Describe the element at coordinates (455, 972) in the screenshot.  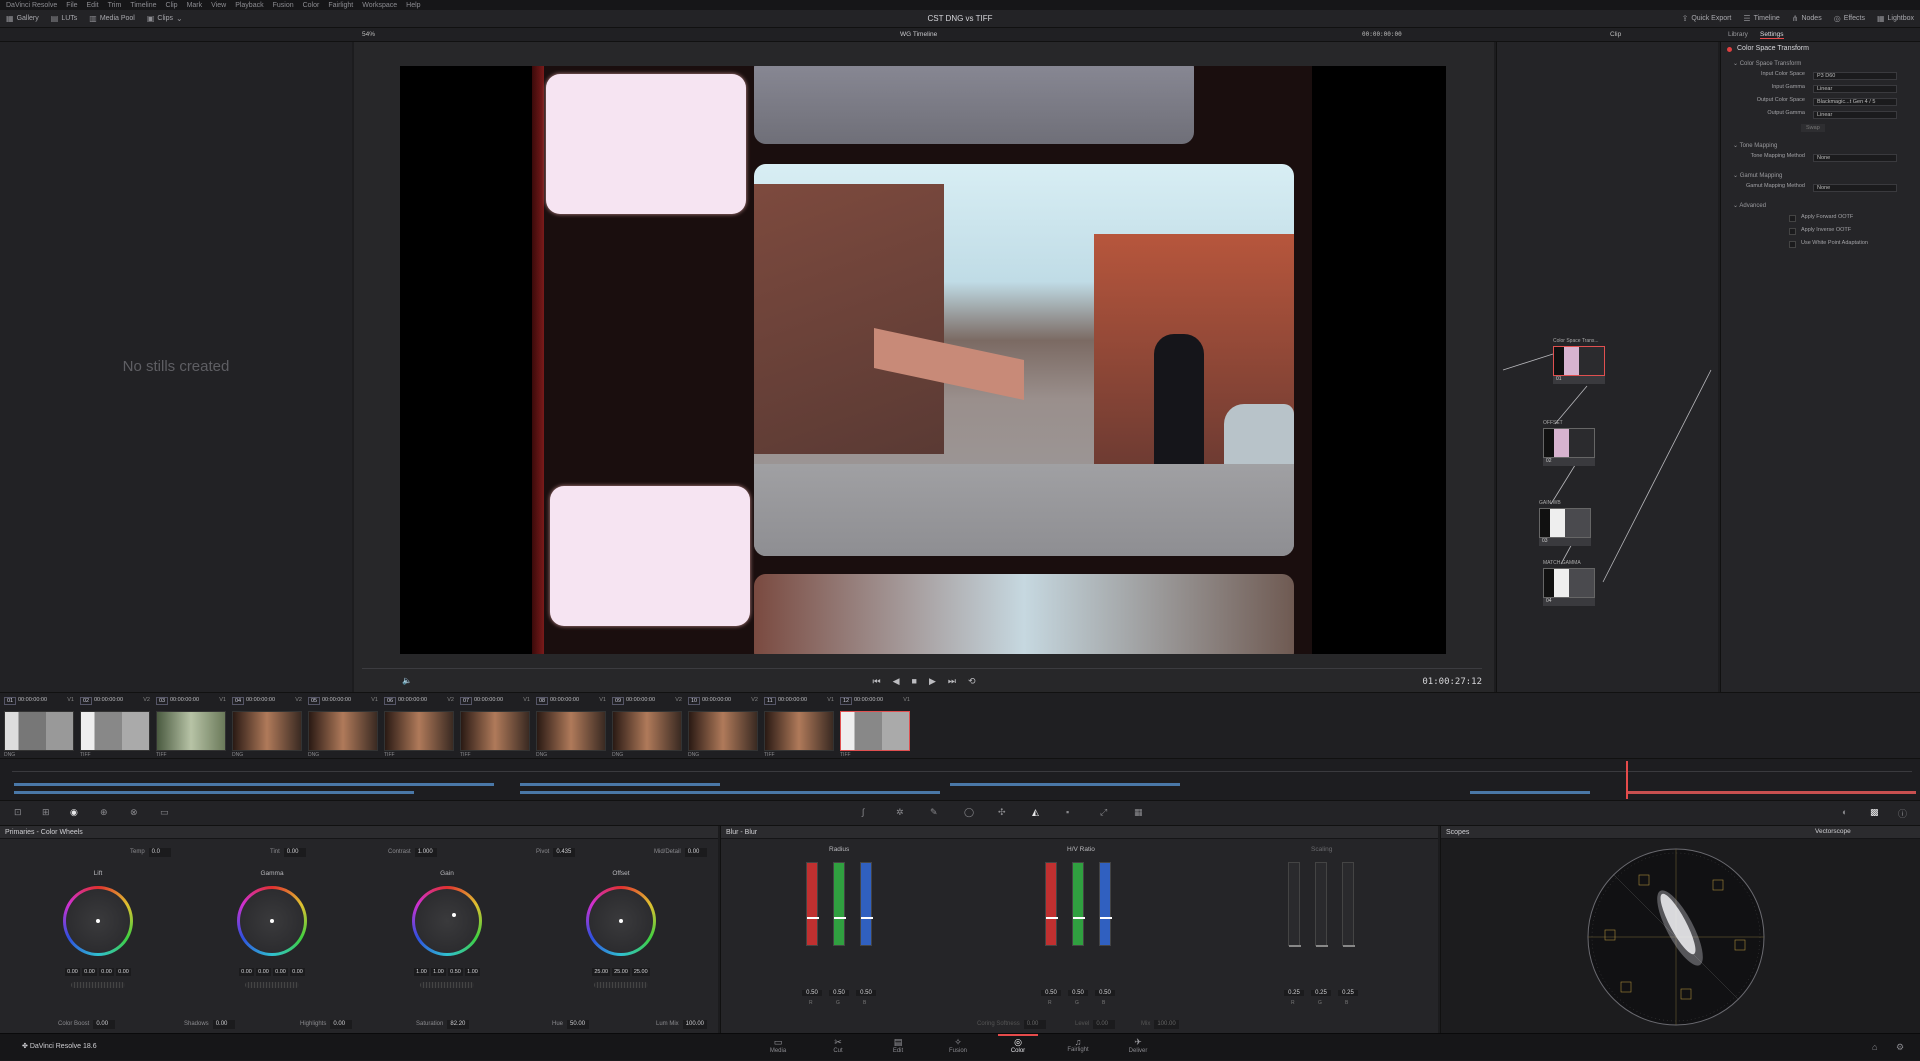
I see `value-g: 0.50` at that location.